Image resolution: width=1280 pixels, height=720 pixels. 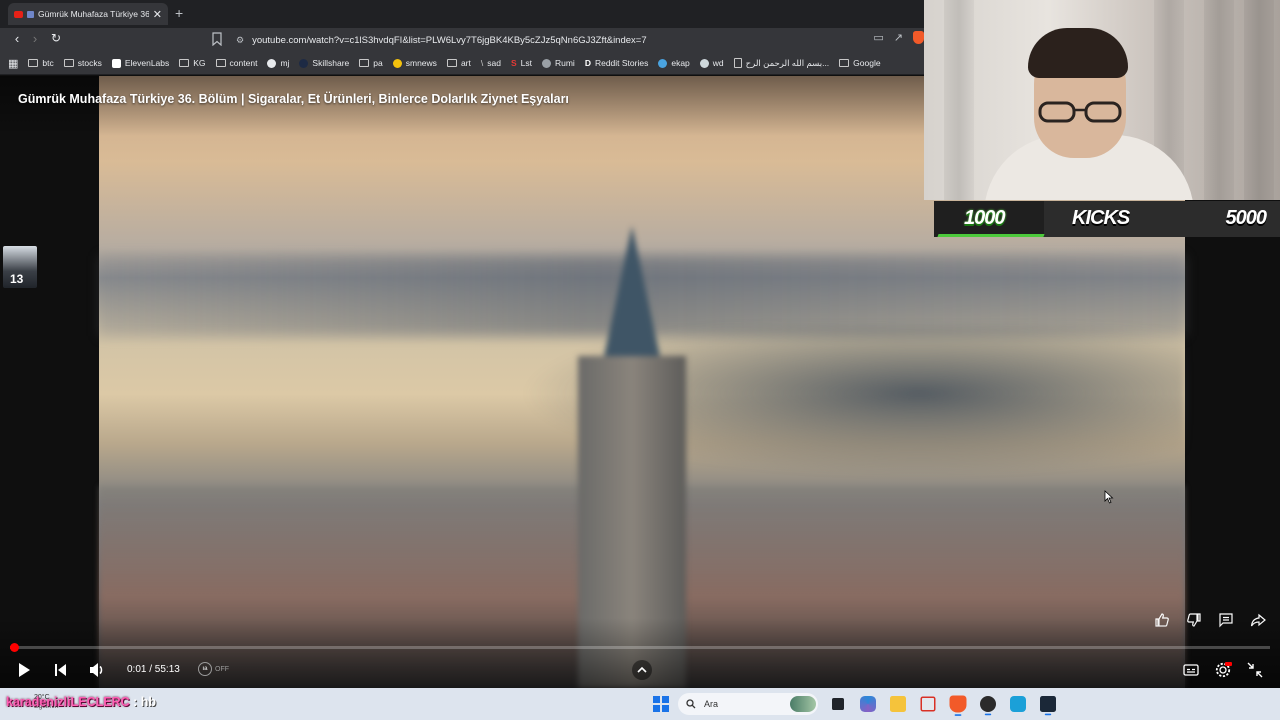 I want to click on wiki-icon, so click(x=704, y=63).